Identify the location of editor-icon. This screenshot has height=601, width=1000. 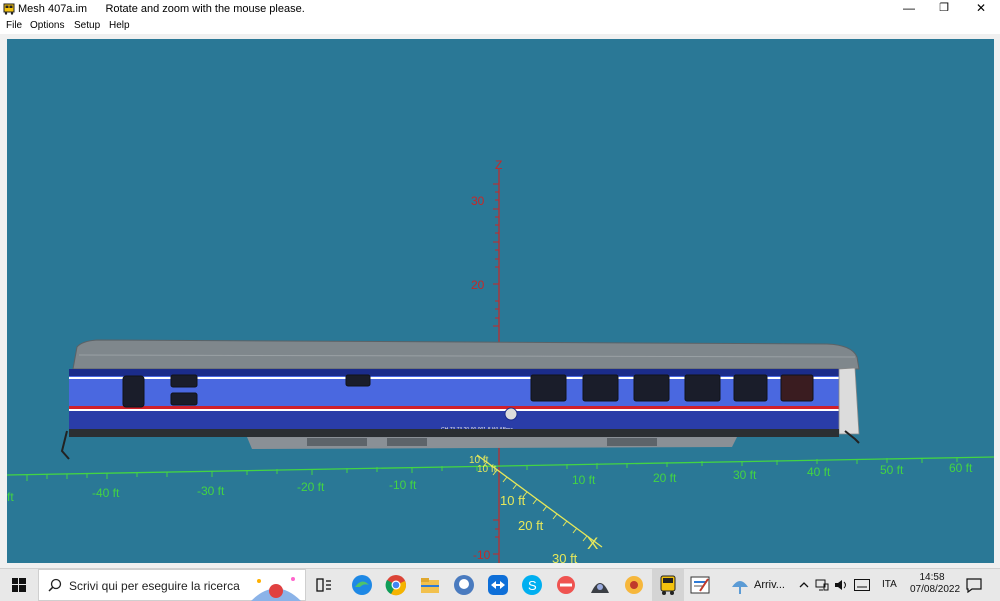
(700, 585).